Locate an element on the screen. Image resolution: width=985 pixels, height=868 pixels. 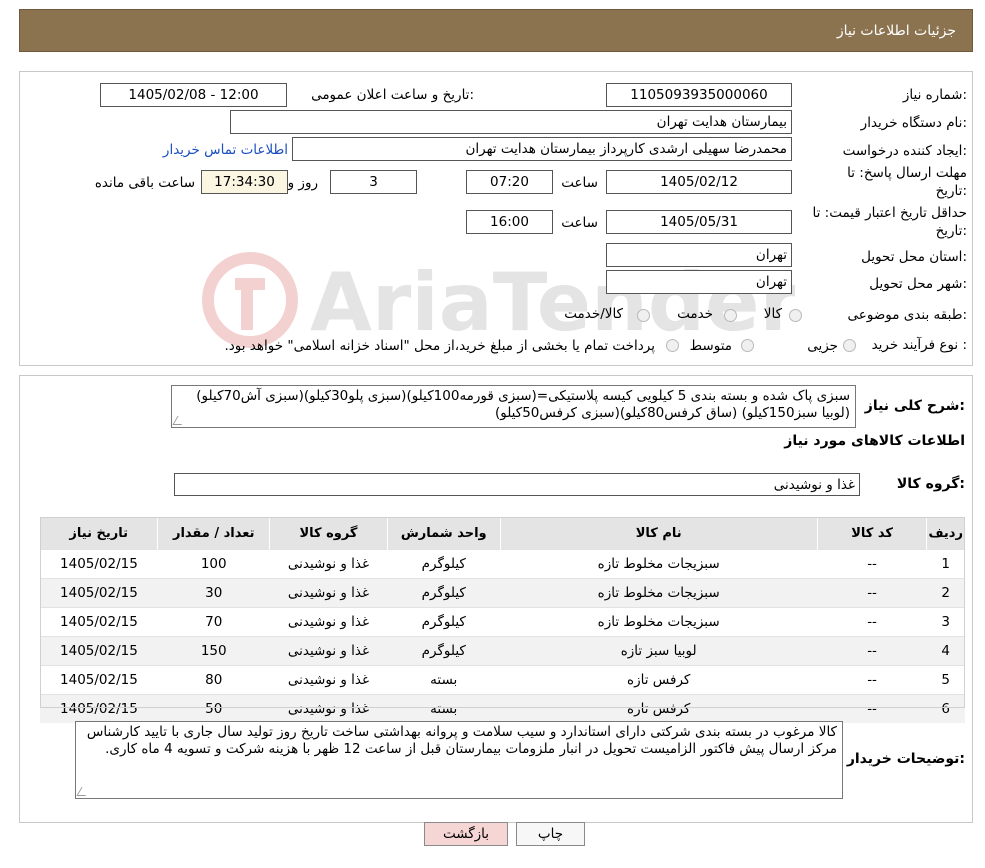
deadline-time-field: 07:20 is located at coordinates (509, 182).